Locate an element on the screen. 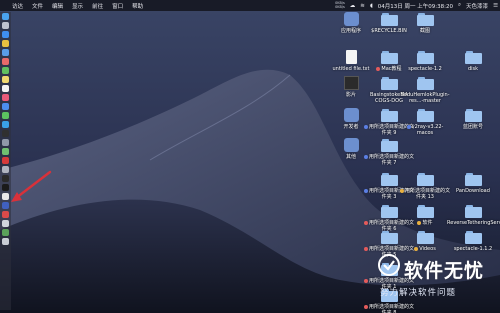 The width and height of the screenshot is (500, 313). desktop-item-label: PanDownload is located at coordinates (473, 191).